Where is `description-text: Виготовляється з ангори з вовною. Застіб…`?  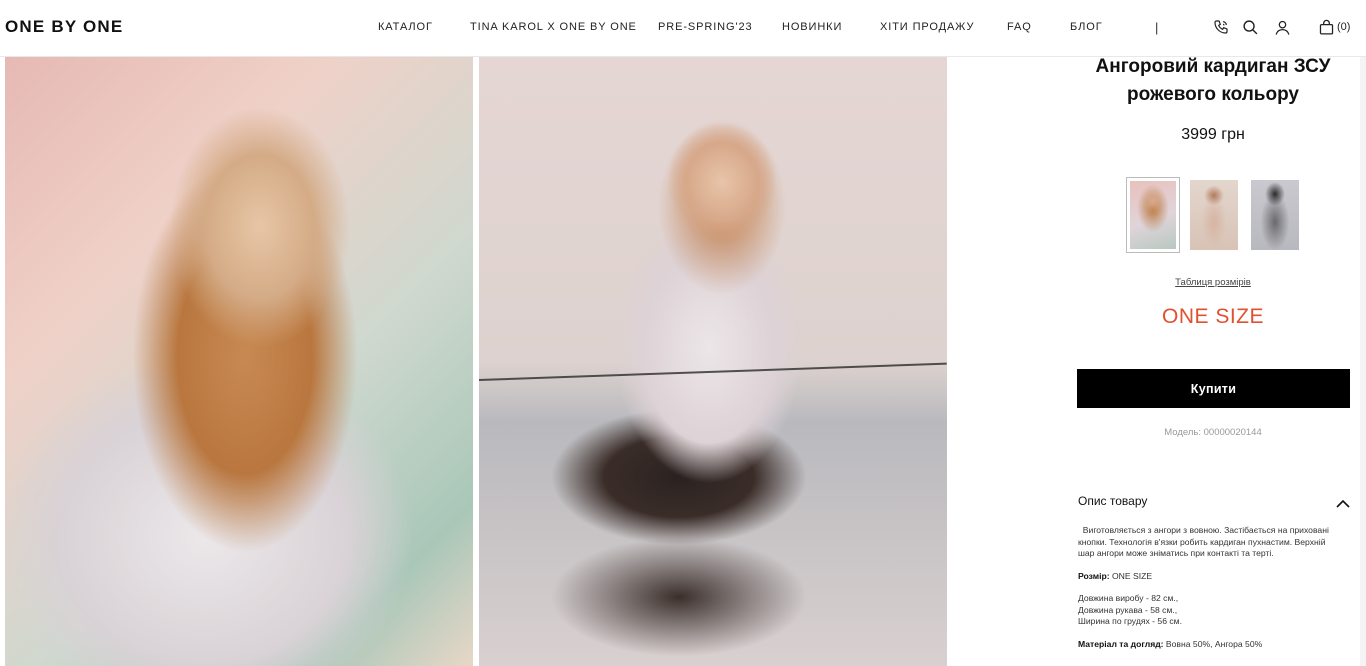
description-text: Виготовляється з ангори з вовною. Застіб… is located at coordinates (1203, 541).